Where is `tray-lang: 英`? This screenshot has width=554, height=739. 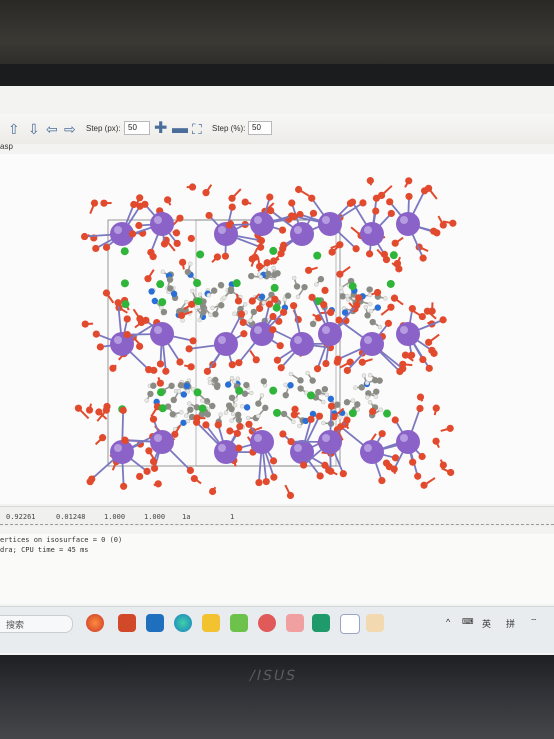
tray-lang: 英 is located at coordinates (486, 623).